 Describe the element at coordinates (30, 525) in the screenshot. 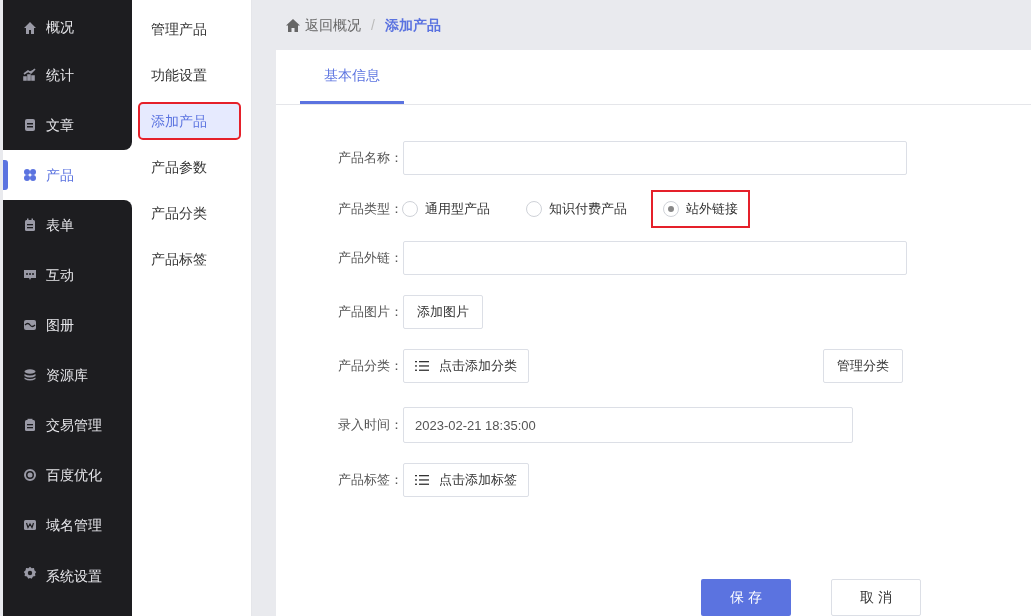

I see `w-letter-icon` at that location.